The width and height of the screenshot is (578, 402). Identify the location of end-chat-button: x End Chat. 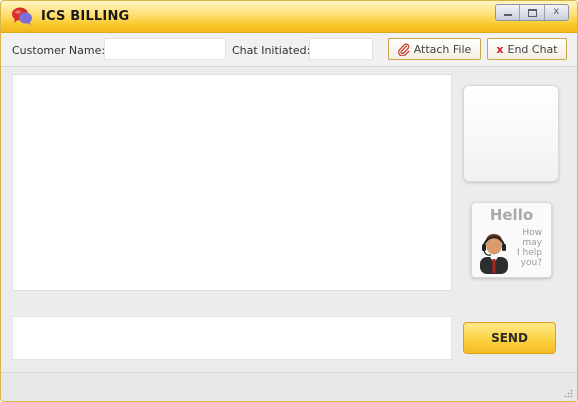
(527, 49).